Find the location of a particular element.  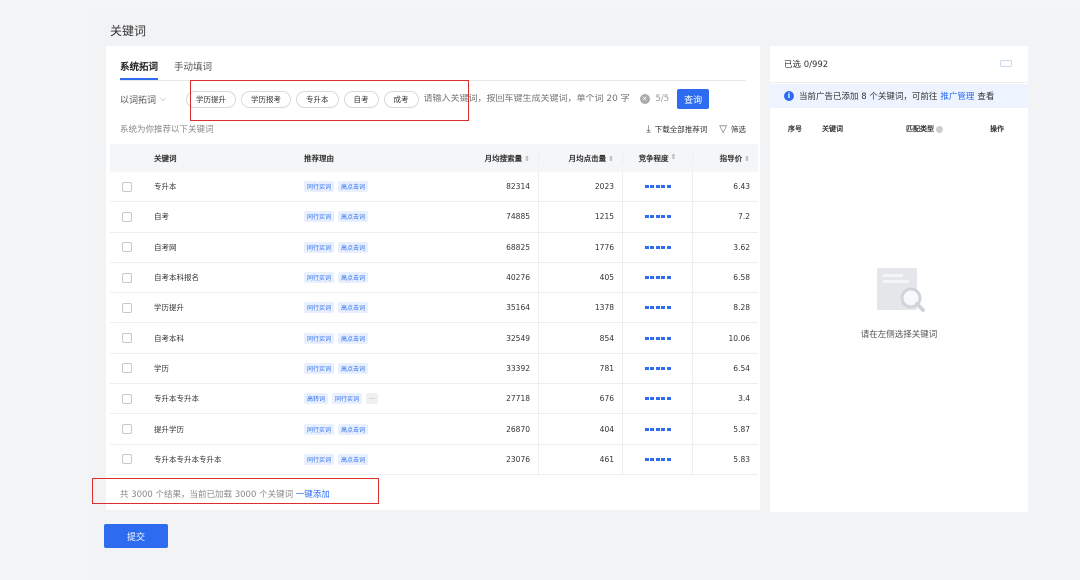

table-row: 自考网 同行买词 高点击词 68825 1776 3.62 is located at coordinates (434, 247).